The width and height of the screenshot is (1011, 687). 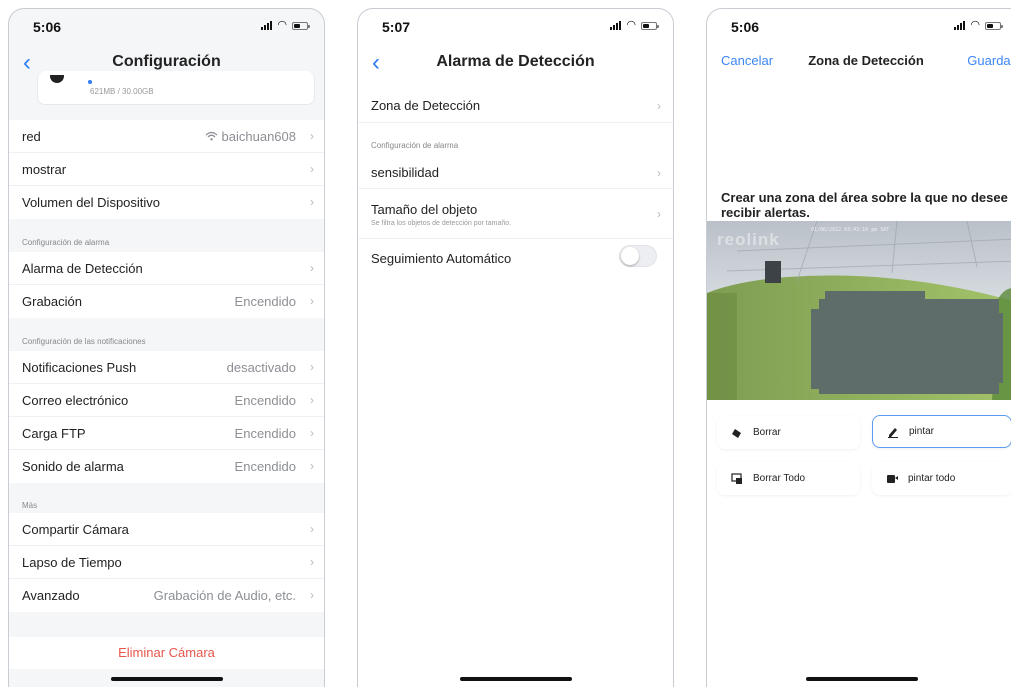 I want to click on page-title: Alarma de Detección, so click(x=515, y=61).